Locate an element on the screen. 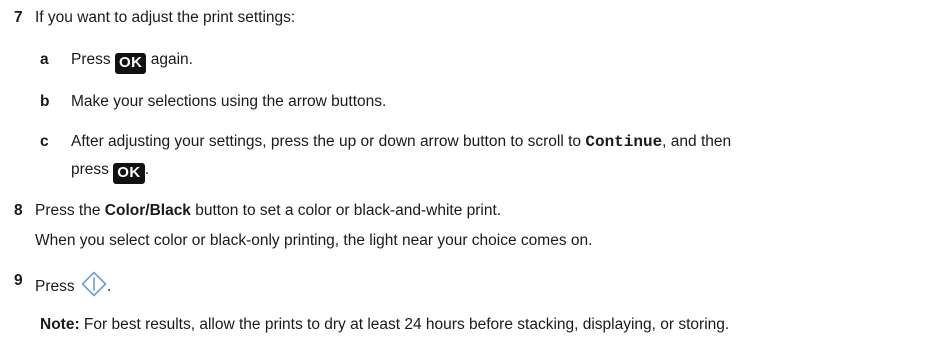  substep-letter: a is located at coordinates (44, 59).